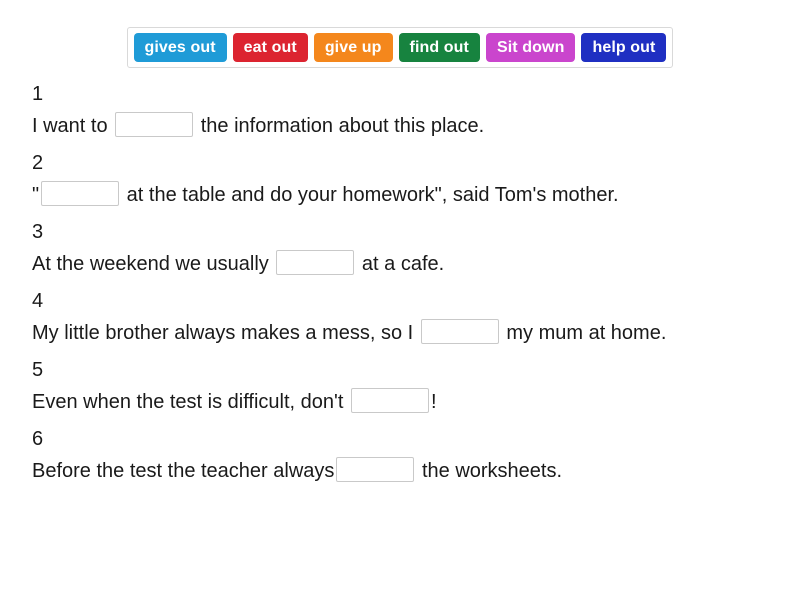 The height and width of the screenshot is (600, 800). I want to click on question-sentence: Even when the test is difficult, don't !, so click(416, 402).